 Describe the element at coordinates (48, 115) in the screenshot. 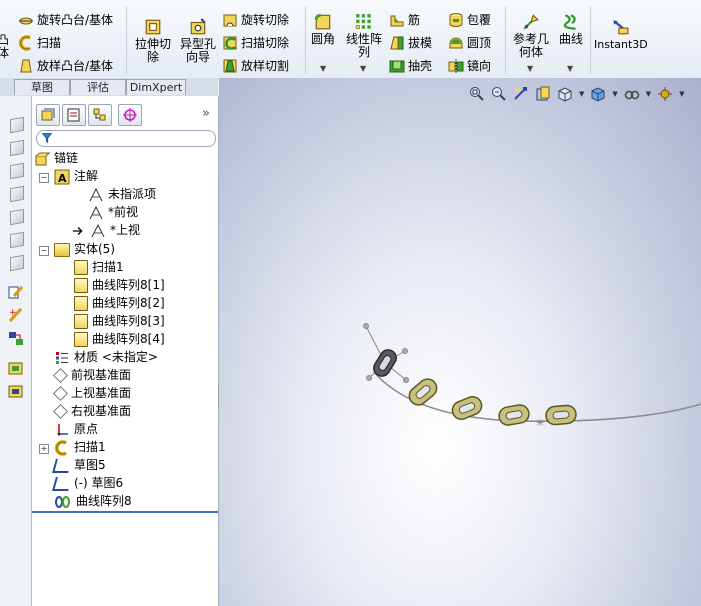

I see `feature-manager-tab` at that location.